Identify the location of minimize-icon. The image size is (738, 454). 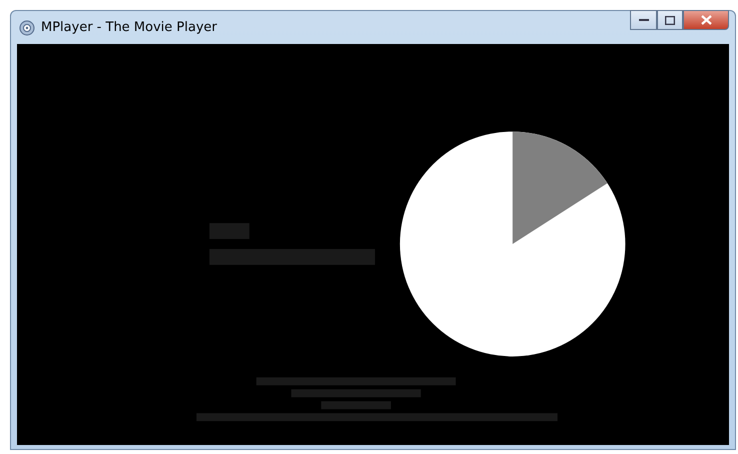
(643, 20).